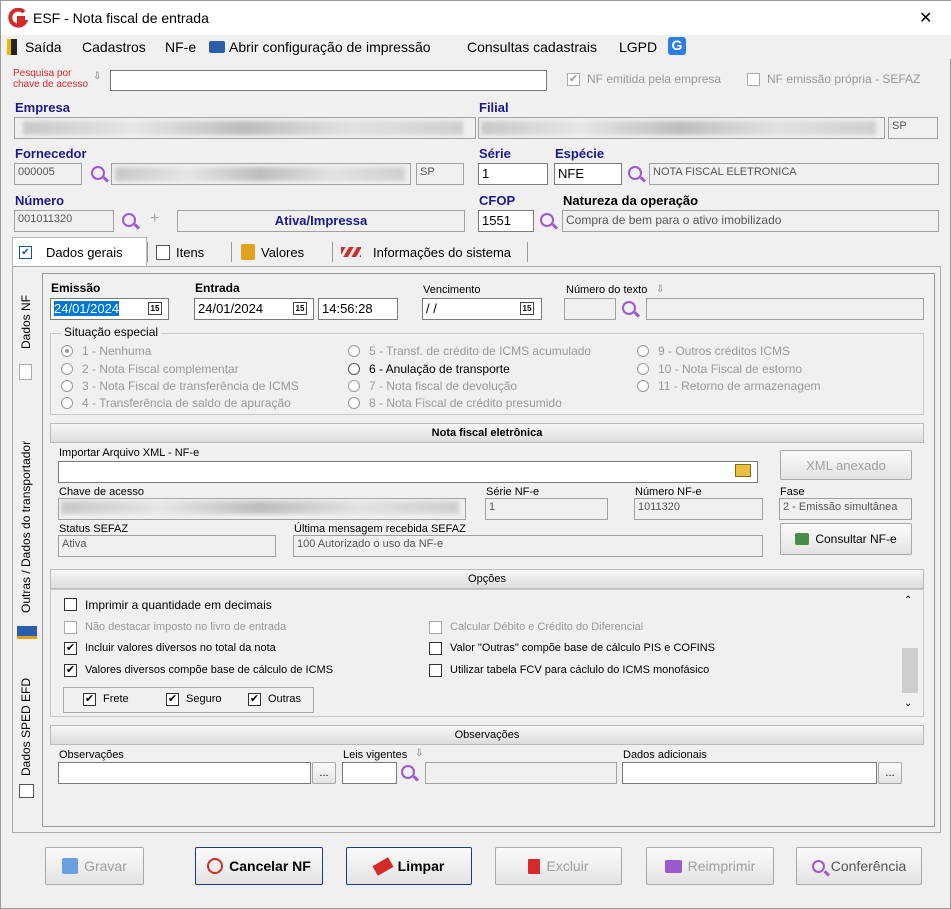 Image resolution: width=951 pixels, height=909 pixels. Describe the element at coordinates (369, 773) in the screenshot. I see `leis-input` at that location.